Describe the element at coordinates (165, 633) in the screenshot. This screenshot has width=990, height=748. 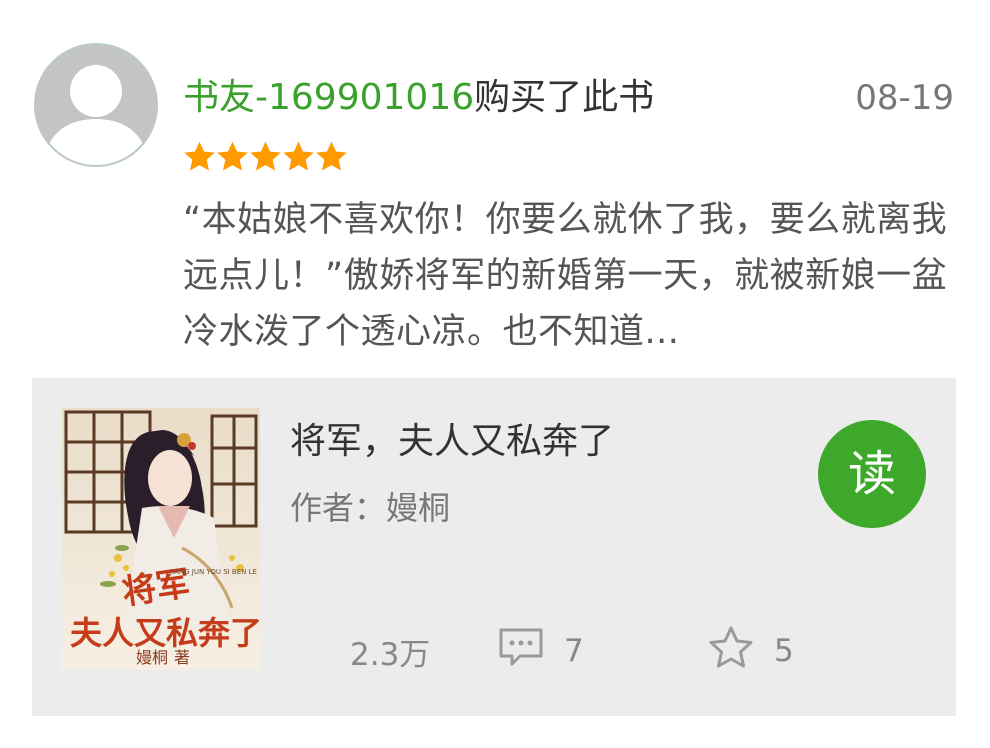
I see `svg-text: 夫人又私奔了` at that location.